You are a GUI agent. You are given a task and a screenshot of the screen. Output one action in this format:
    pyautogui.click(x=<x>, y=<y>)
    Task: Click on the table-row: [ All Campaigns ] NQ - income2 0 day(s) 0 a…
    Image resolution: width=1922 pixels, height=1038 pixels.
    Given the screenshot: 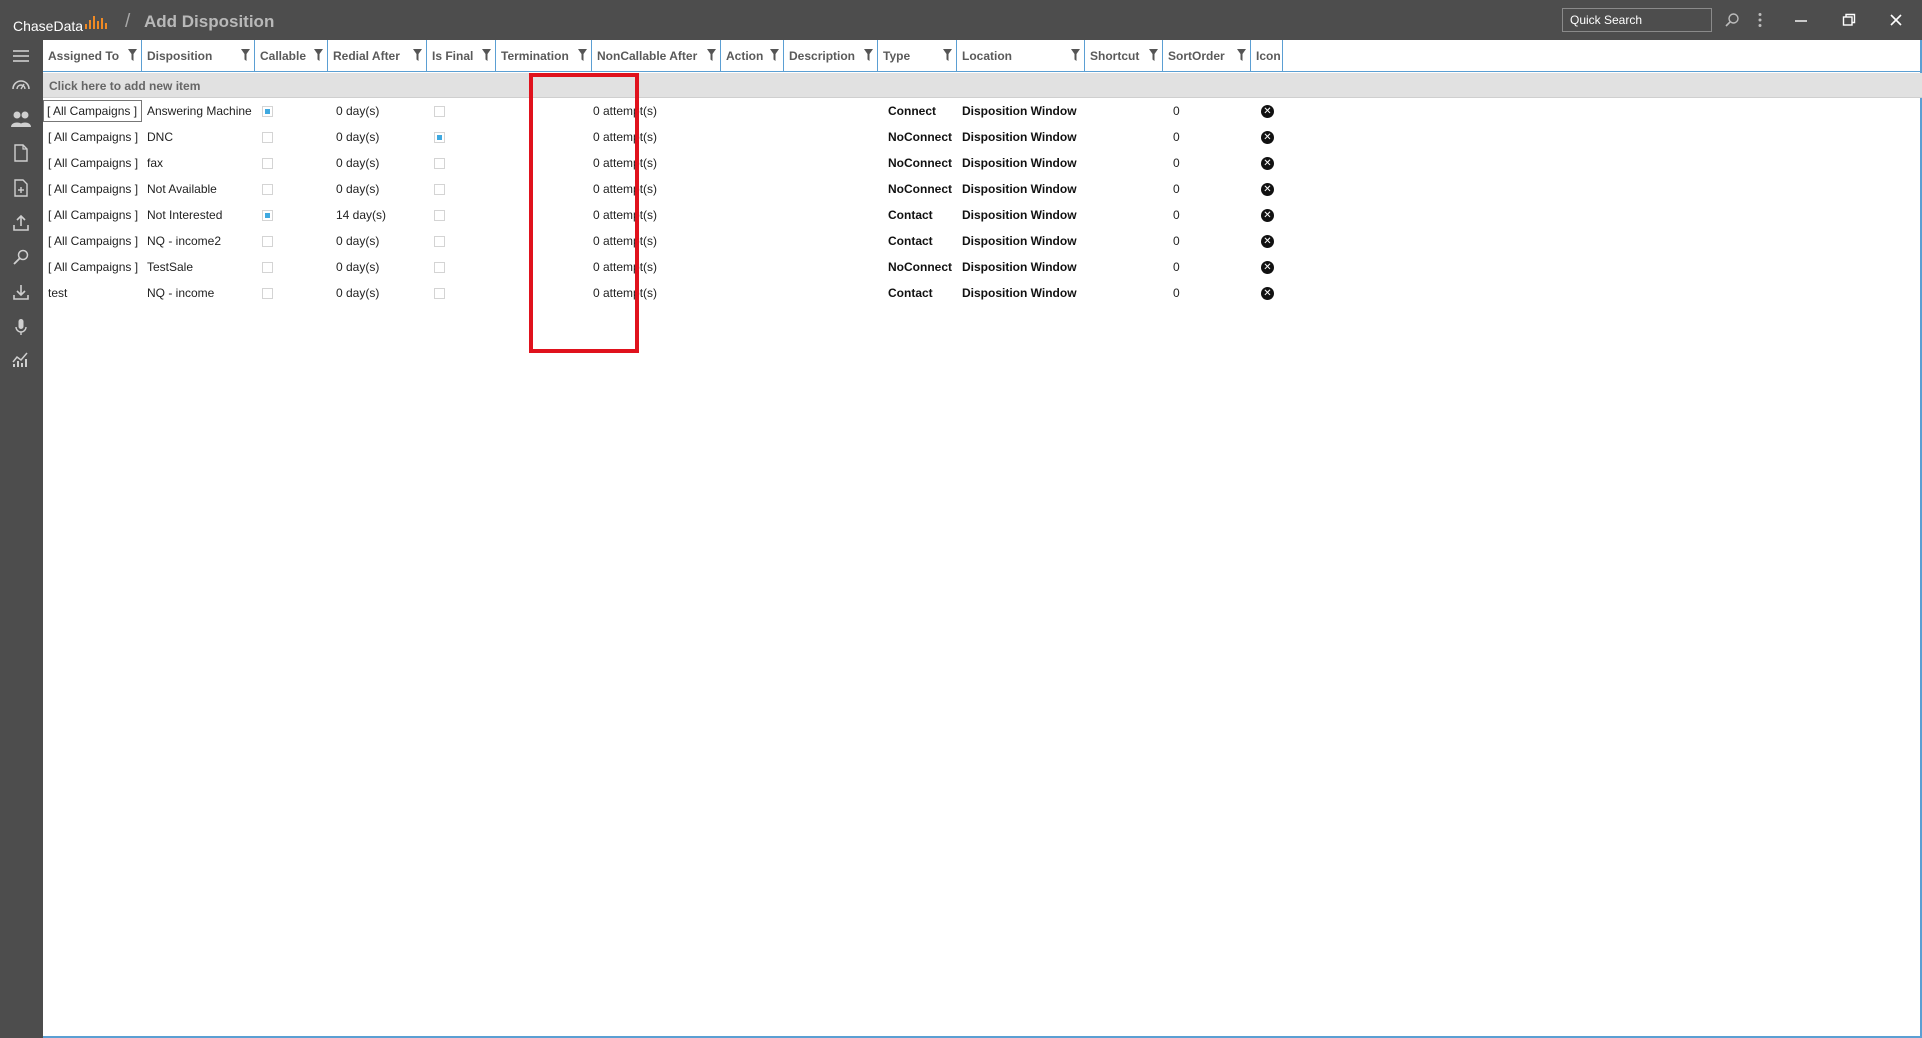 What is the action you would take?
    pyautogui.click(x=982, y=241)
    